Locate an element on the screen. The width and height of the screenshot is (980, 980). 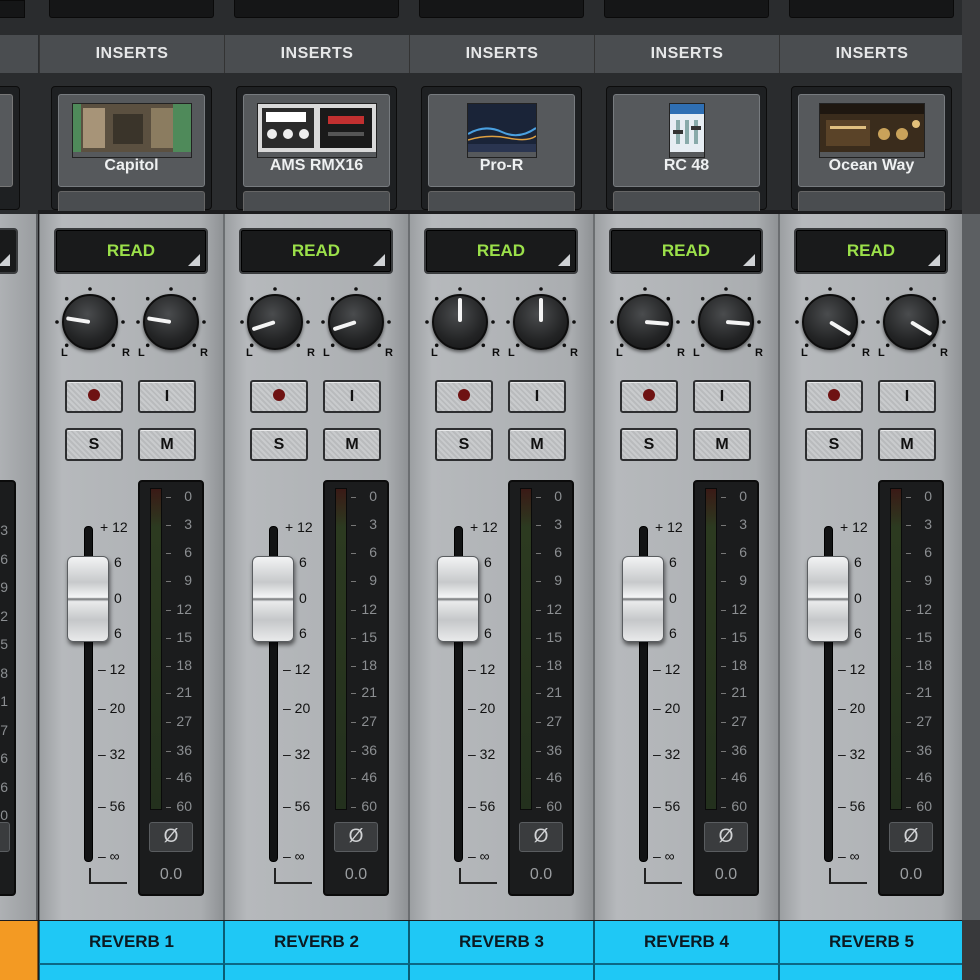
fader-scale-tick: – 20 is located at coordinates (297, 708).